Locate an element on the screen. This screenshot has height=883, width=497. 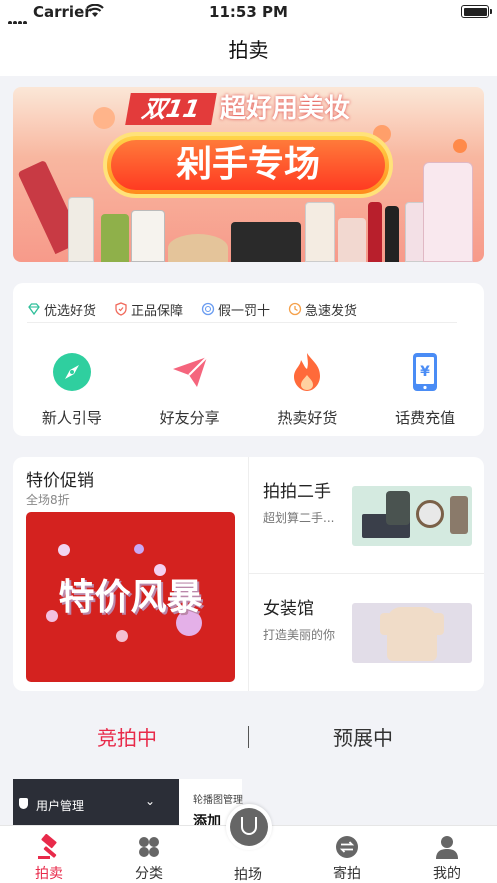
tab-category: 分类 is located at coordinates (149, 858).